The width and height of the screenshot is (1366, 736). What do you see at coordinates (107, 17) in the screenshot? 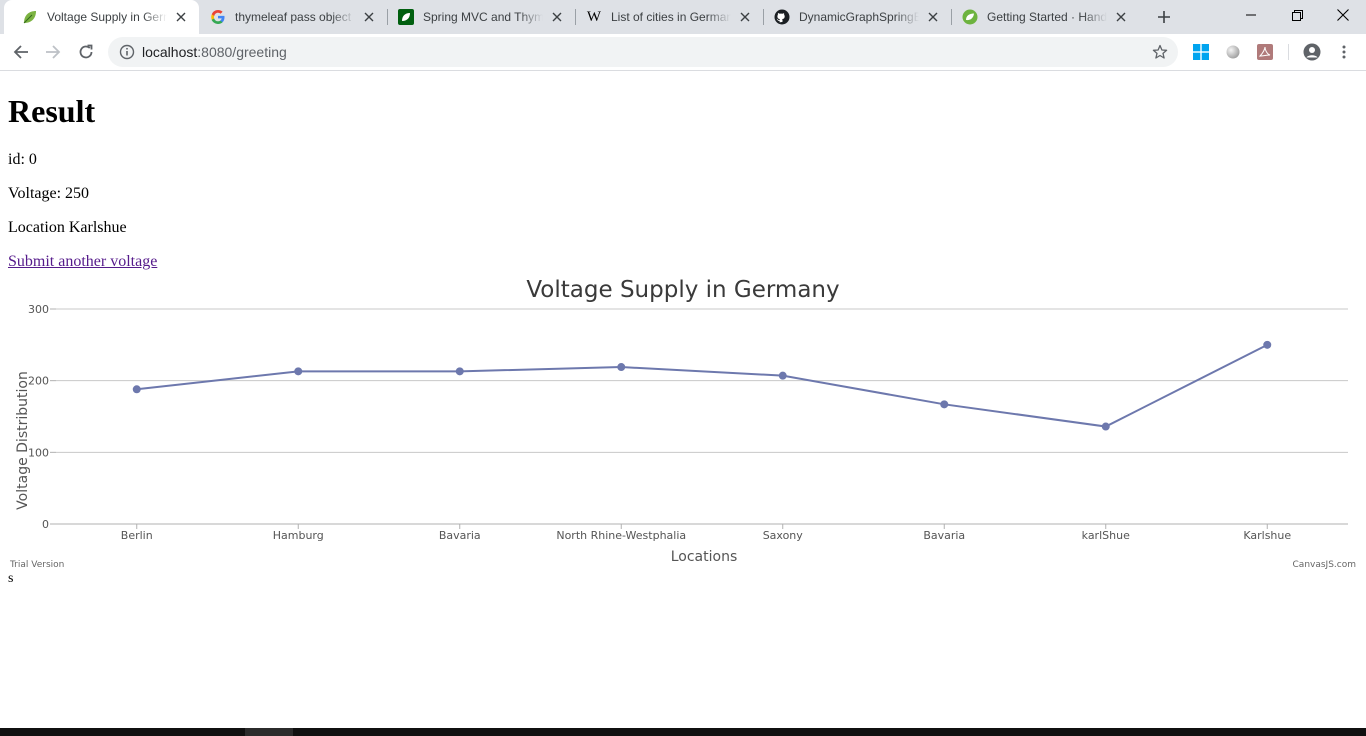
I see `tab-title: Voltage Supply in Germany` at bounding box center [107, 17].